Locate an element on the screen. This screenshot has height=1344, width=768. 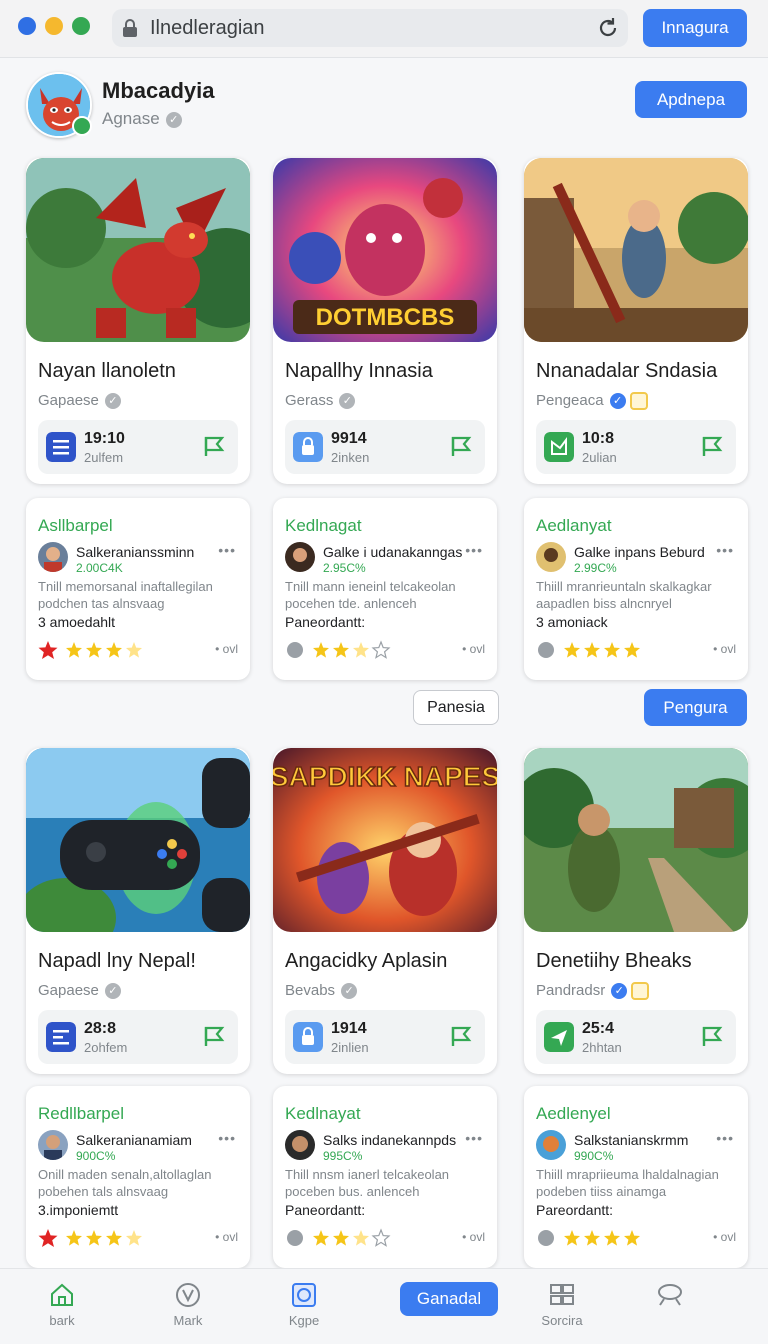
window-minimize-dot is located at coordinates (54, 26).